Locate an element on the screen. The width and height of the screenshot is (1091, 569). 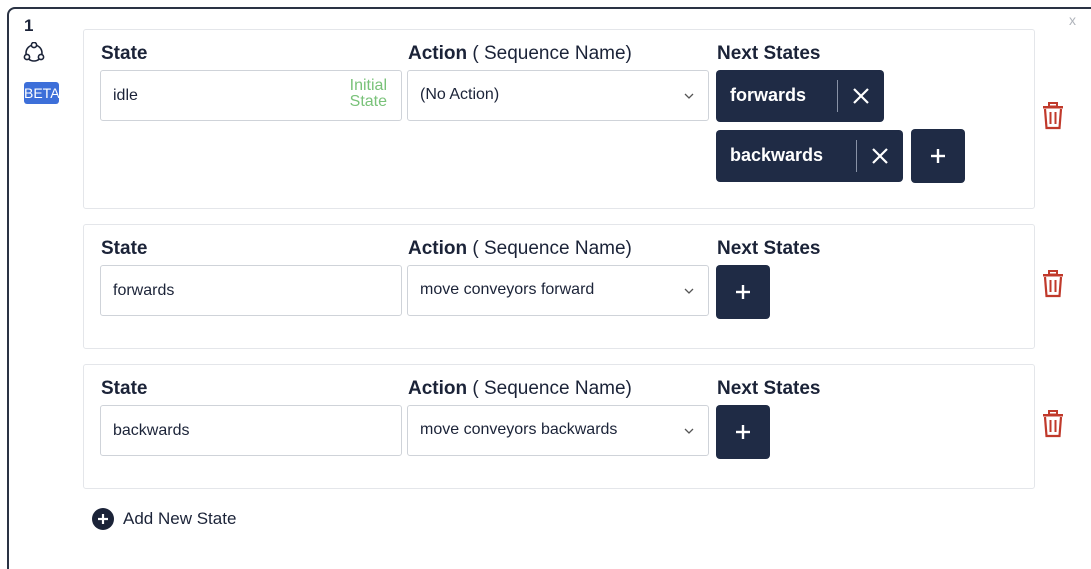
state-machine-icon is located at coordinates (34, 52).